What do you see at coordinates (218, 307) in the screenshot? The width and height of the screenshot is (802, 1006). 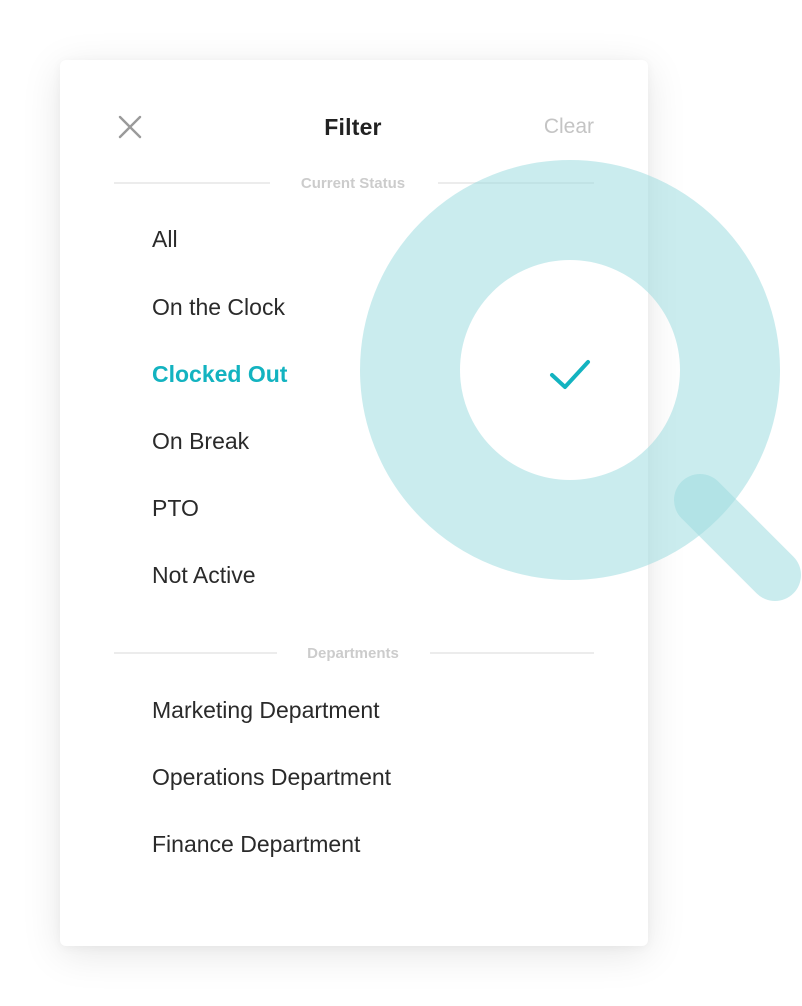 I see `status-item-on-the-clock: On the Clock` at bounding box center [218, 307].